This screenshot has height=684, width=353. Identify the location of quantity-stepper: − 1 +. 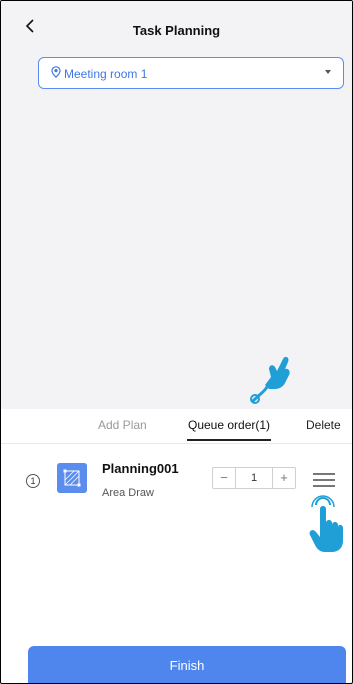
(254, 478).